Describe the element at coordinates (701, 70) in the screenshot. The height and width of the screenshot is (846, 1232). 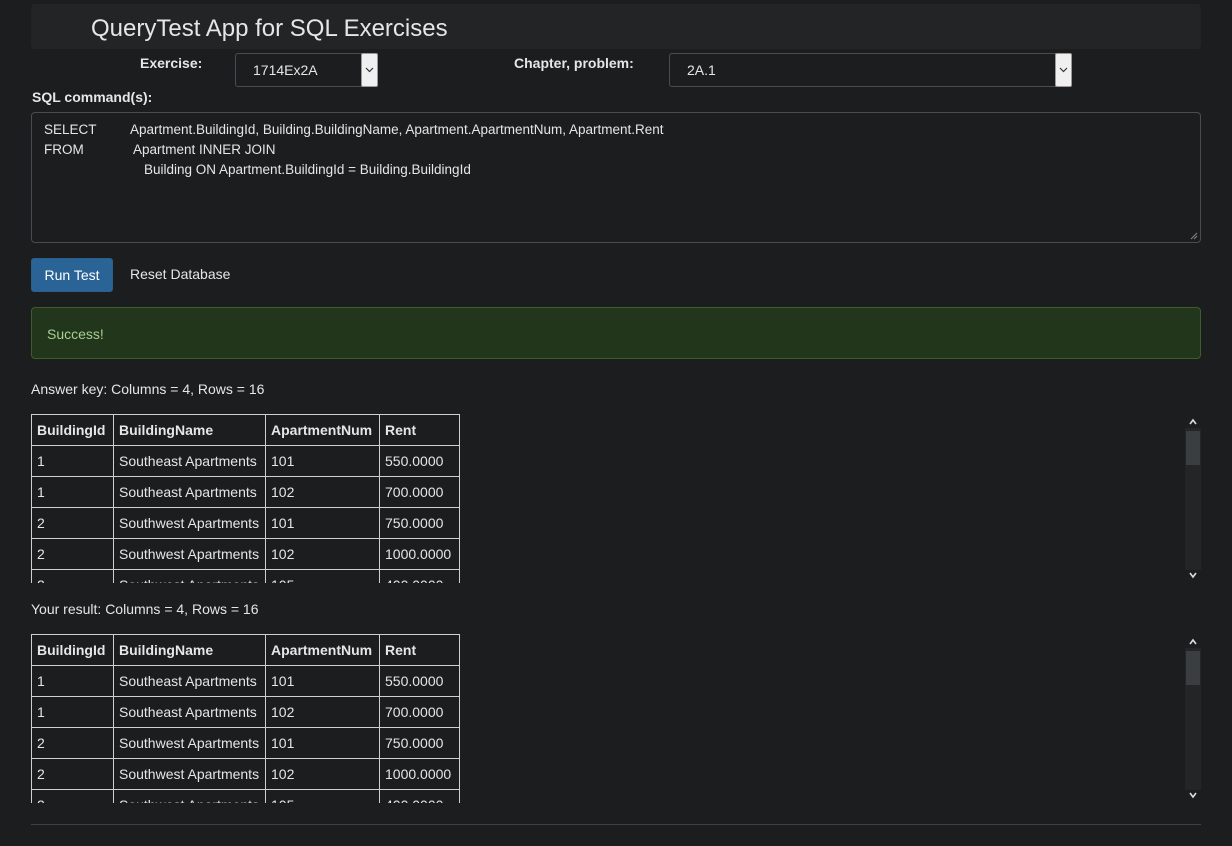
I see `chapter-select-value: 2A.1` at that location.